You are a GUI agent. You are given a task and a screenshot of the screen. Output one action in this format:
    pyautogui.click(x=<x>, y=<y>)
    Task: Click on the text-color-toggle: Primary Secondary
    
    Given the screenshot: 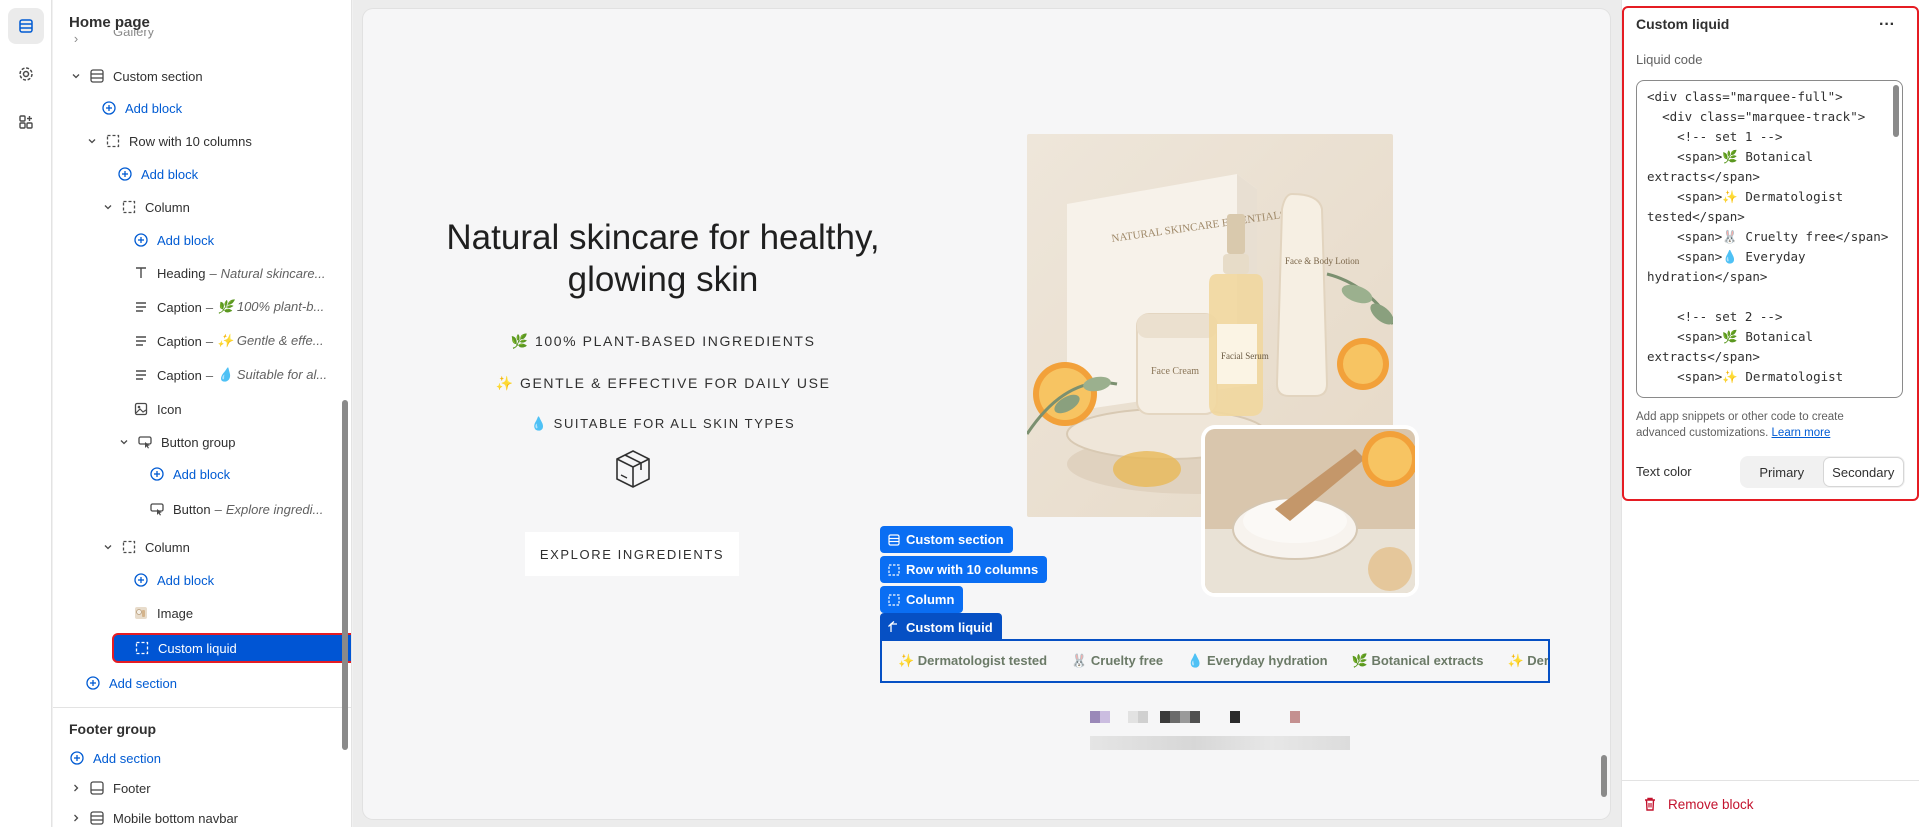 What is the action you would take?
    pyautogui.click(x=1822, y=472)
    